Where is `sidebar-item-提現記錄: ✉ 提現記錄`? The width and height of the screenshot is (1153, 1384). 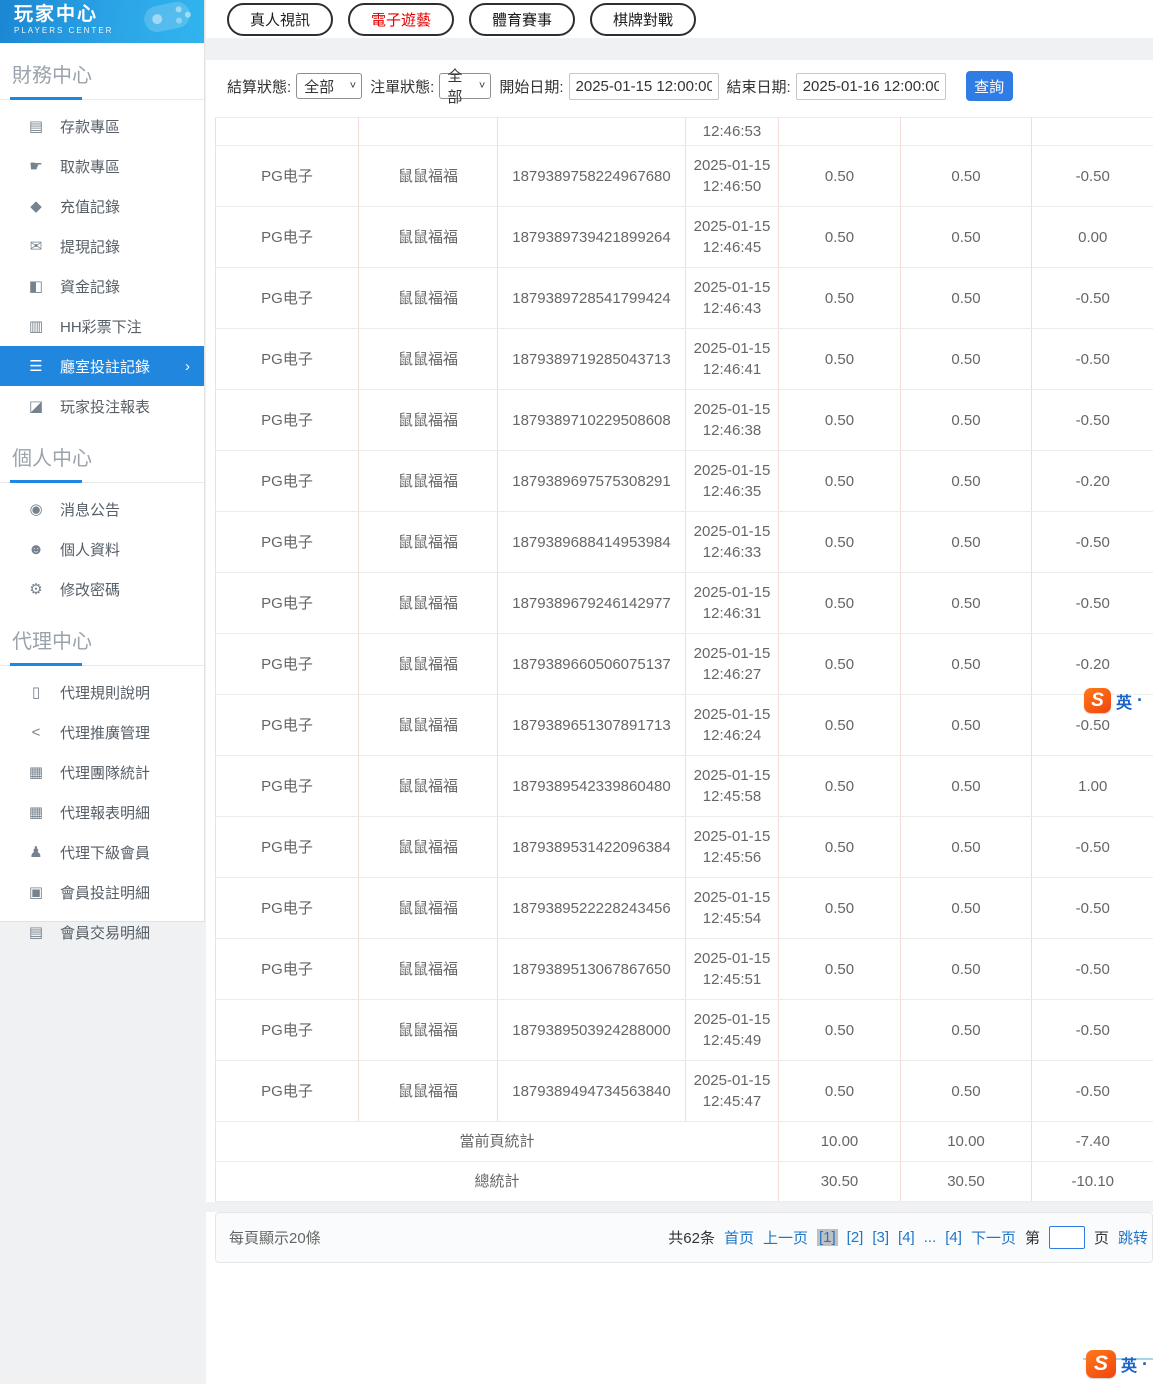
sidebar-item-提現記錄: ✉ 提現記錄 is located at coordinates (102, 246).